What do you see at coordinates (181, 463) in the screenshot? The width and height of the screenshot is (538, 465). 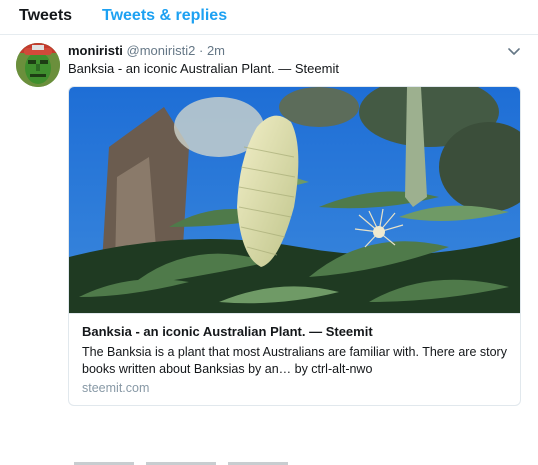 I see `next-tweet-text-fragment` at bounding box center [181, 463].